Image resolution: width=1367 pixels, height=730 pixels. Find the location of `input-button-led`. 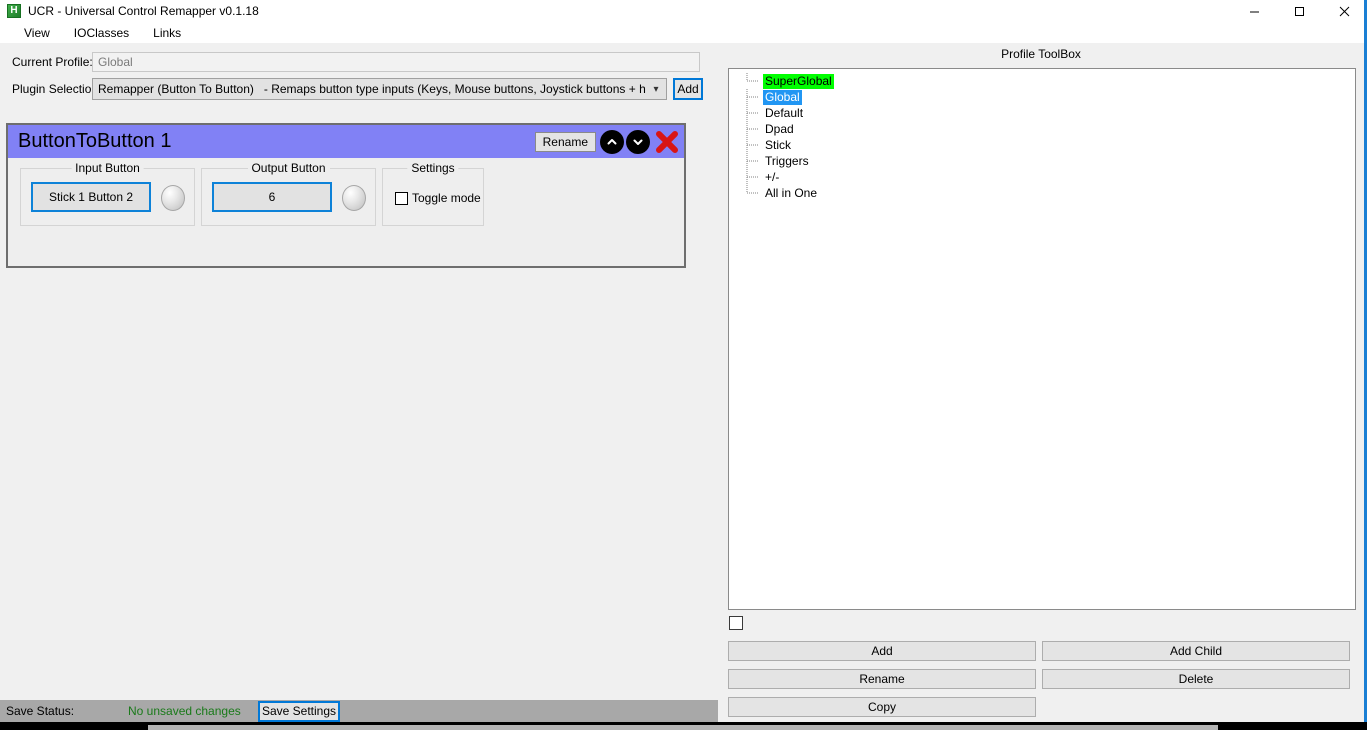

input-button-led is located at coordinates (173, 198).